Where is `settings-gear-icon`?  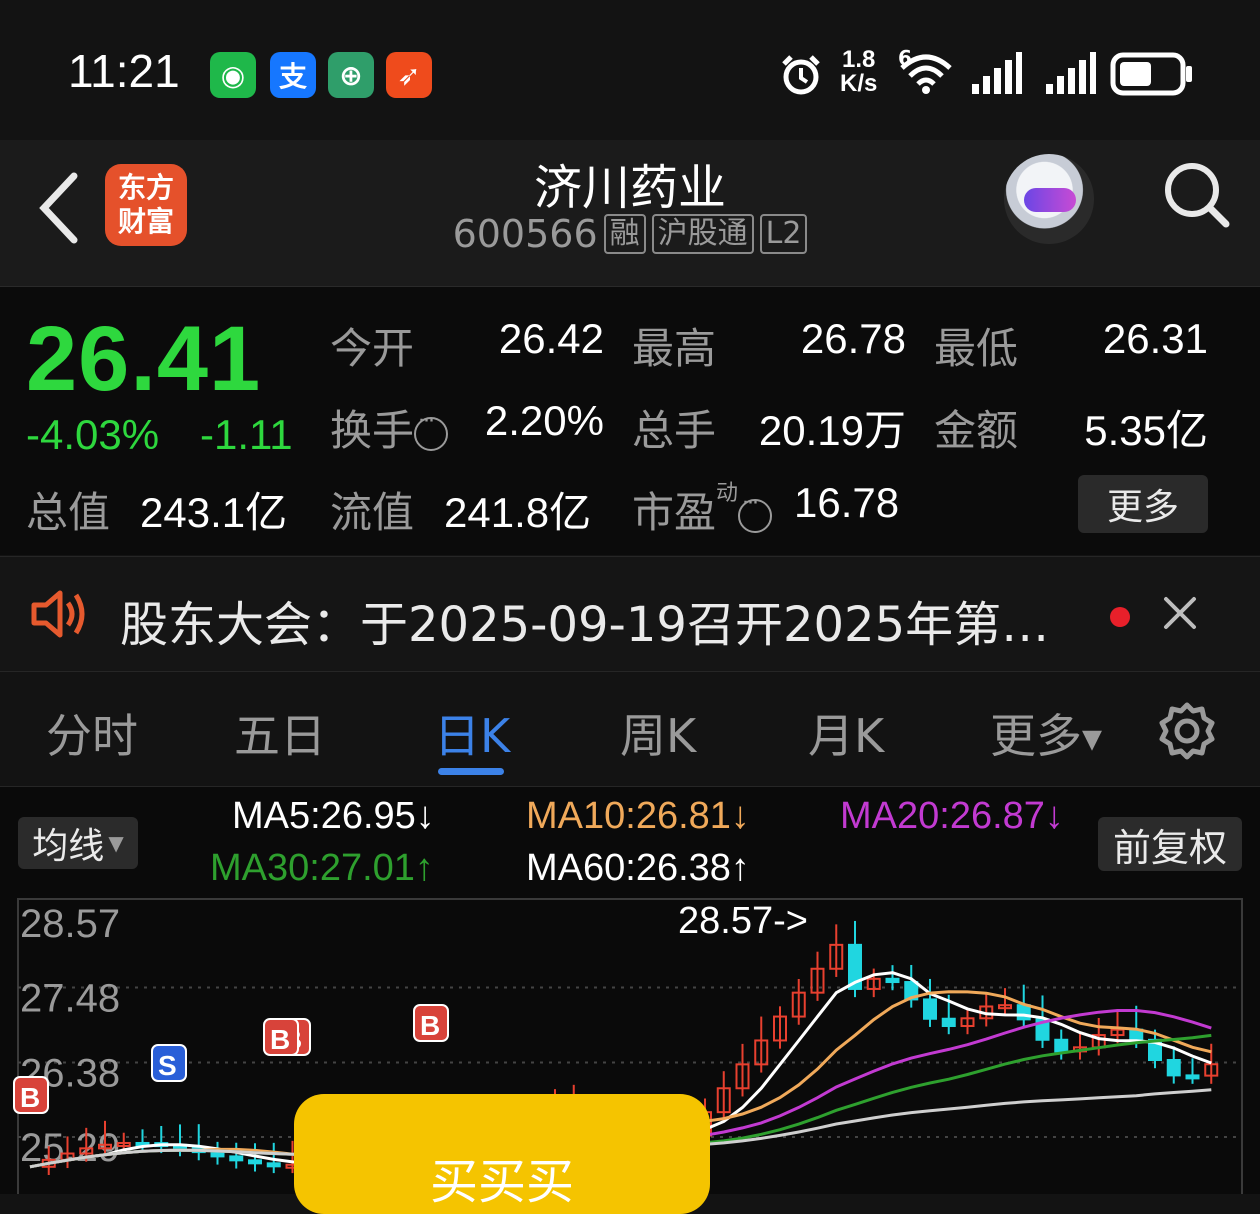
settings-gear-icon is located at coordinates (1187, 731).